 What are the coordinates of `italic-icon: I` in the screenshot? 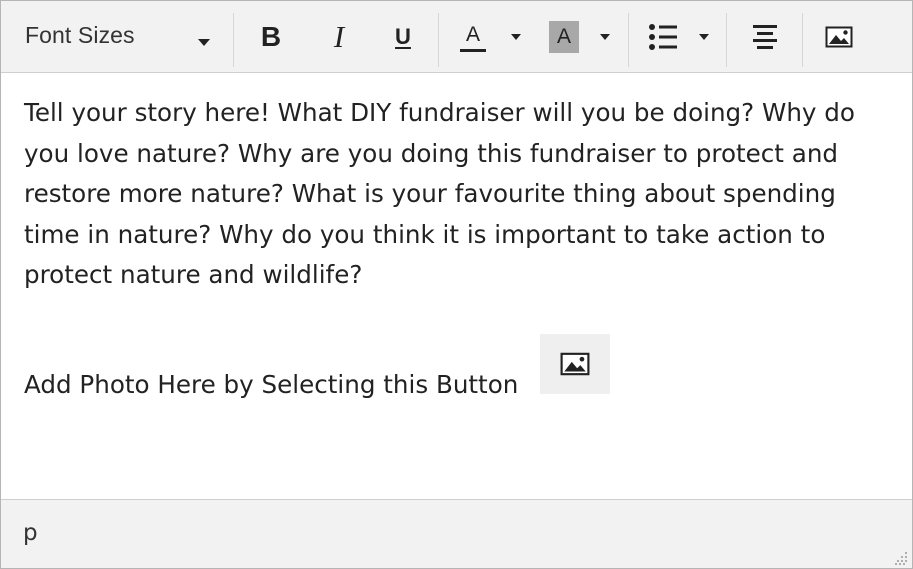 It's located at (339, 36).